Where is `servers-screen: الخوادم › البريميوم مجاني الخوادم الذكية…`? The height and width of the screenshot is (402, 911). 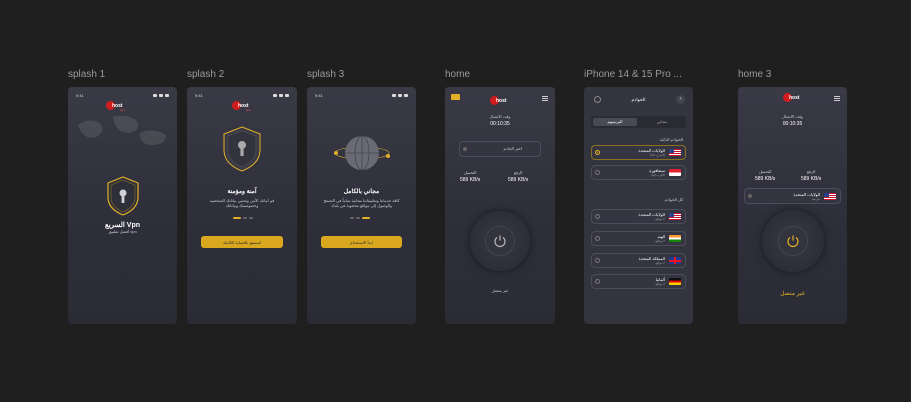 servers-screen: الخوادم › البريميوم مجاني الخوادم الذكية… is located at coordinates (638, 205).